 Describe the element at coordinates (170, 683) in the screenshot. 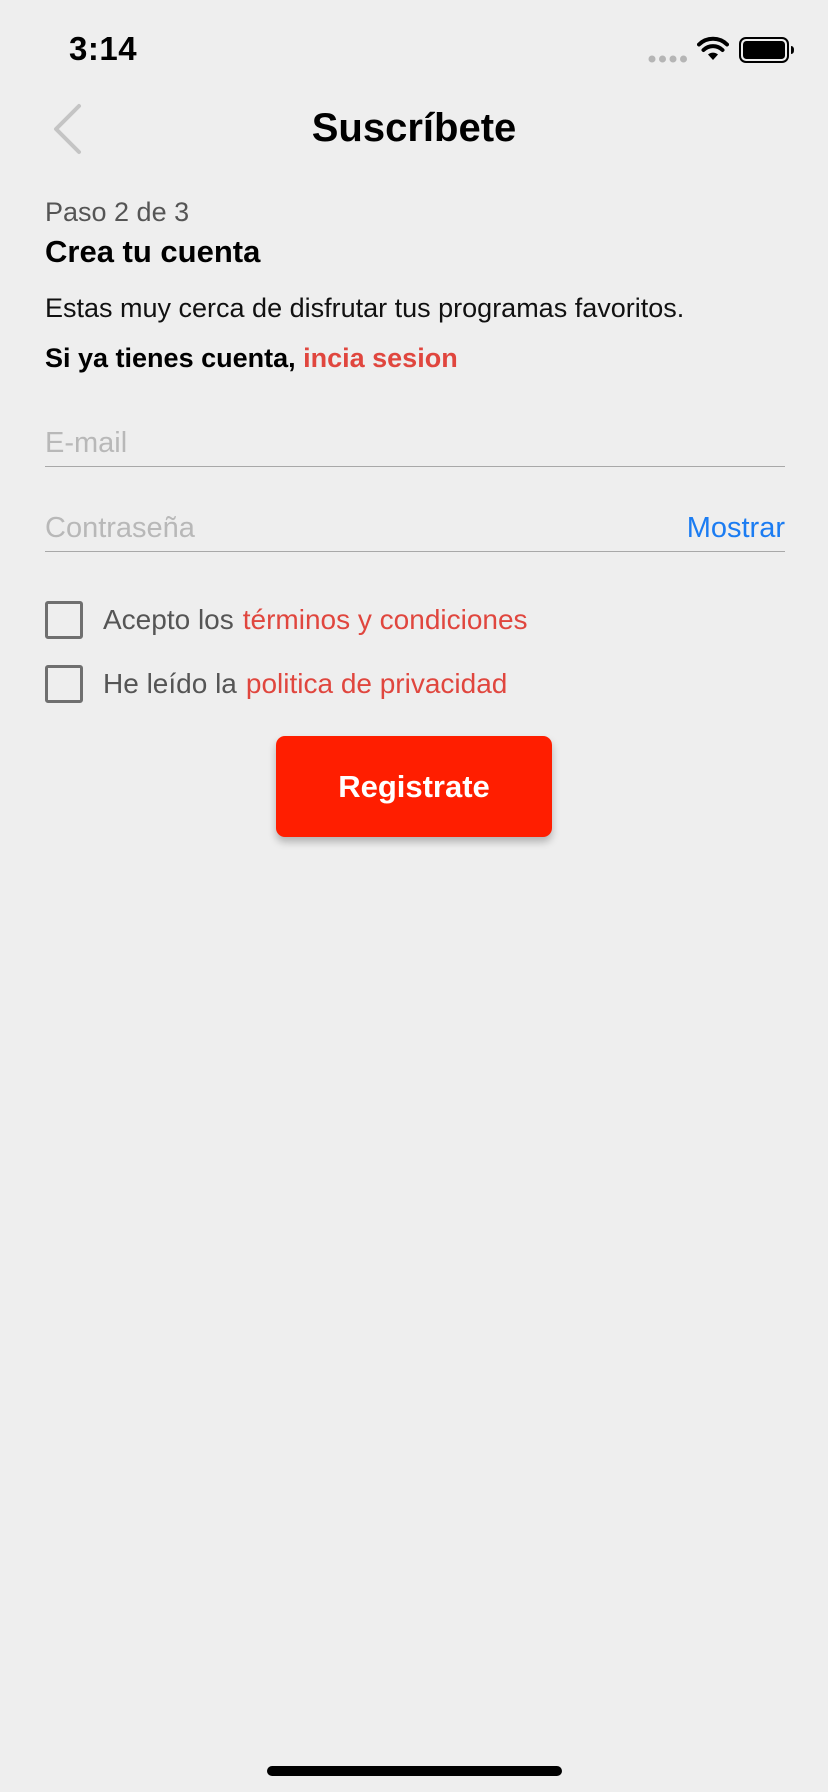

I see `privacy-text: He leído la` at that location.